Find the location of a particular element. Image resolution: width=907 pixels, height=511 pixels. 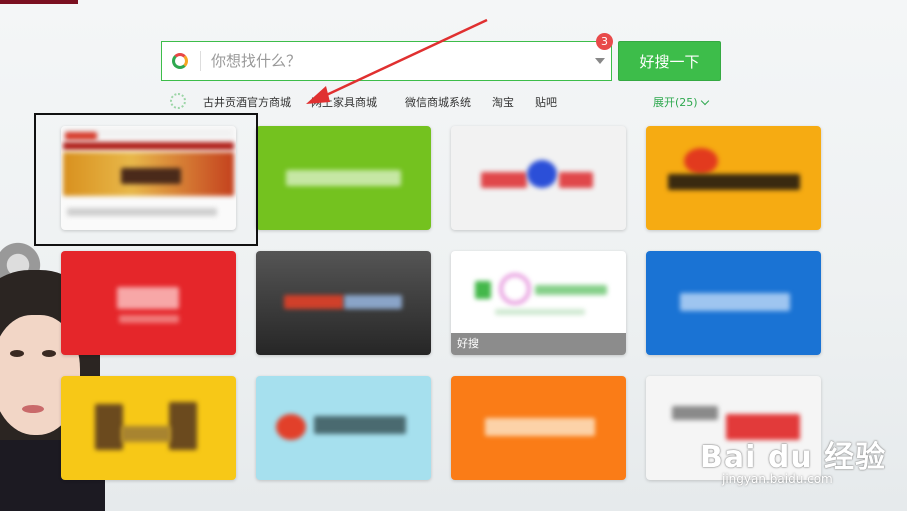

baidu-jingyan-watermark: Bai du 经验 jingyan.baidu.com is located at coordinates (800, 467).